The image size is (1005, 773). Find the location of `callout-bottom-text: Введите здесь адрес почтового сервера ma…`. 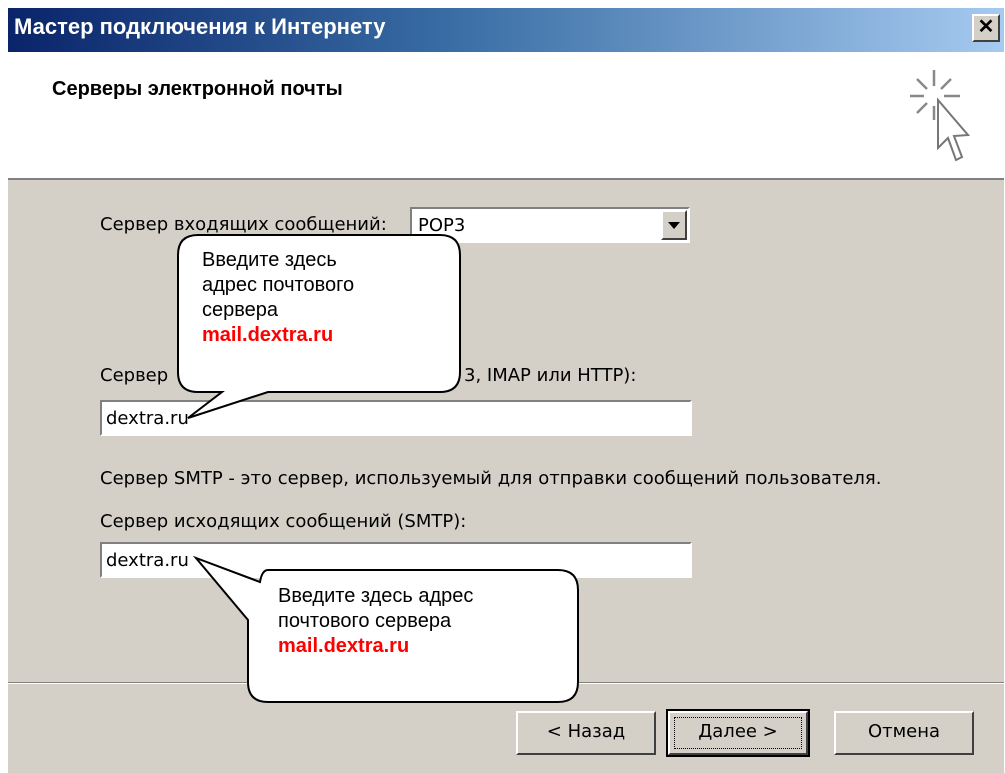

callout-bottom-text: Введите здесь адрес почтового сервера ma… is located at coordinates (375, 621).